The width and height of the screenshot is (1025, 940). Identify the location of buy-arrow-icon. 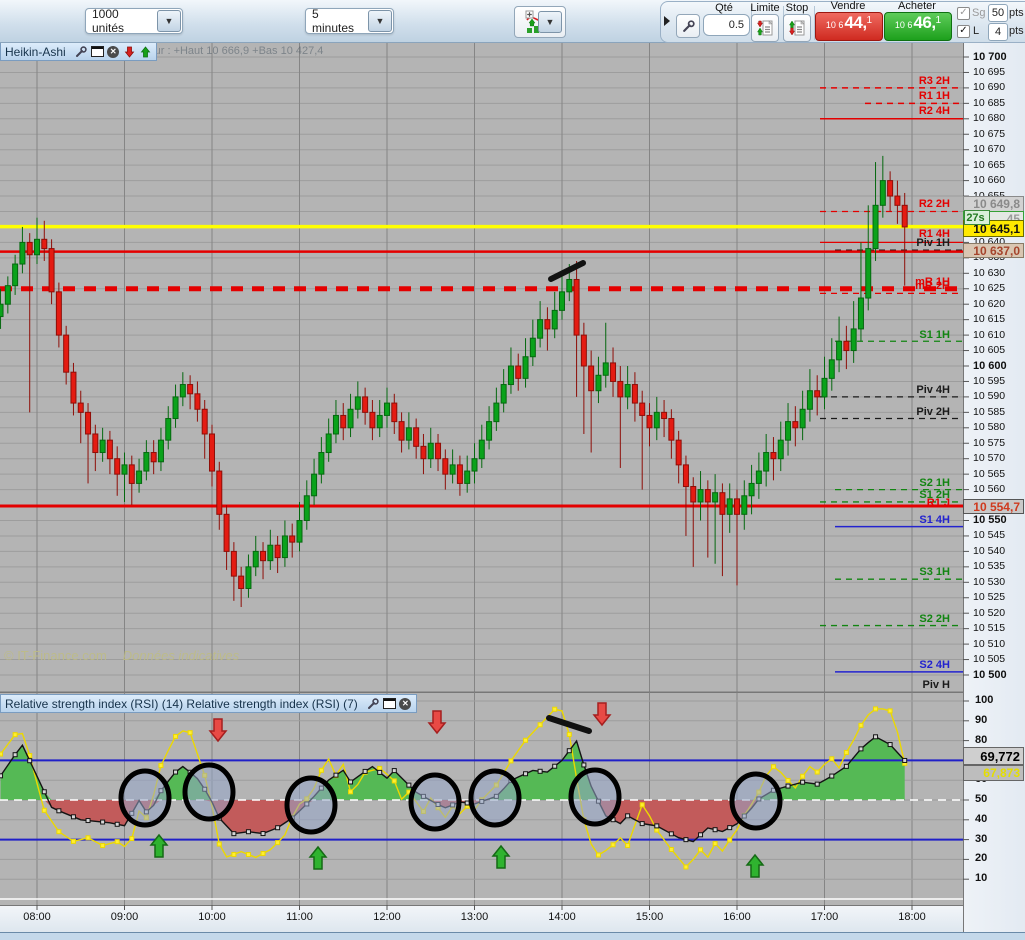
(145, 51).